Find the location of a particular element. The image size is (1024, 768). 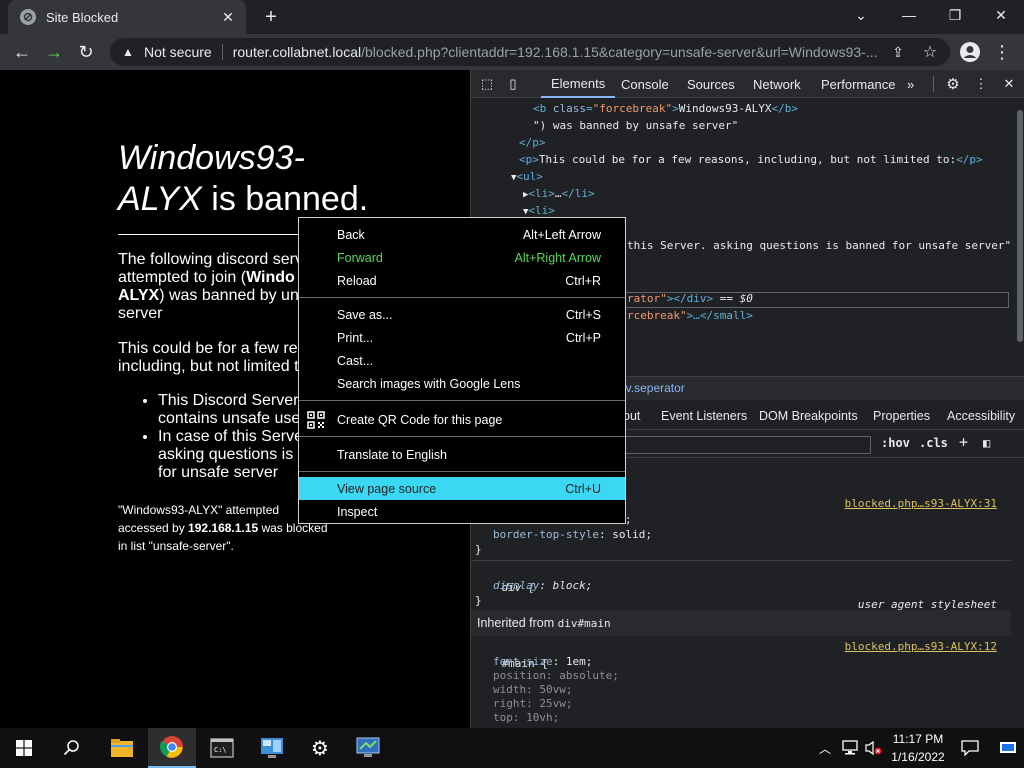

dom-line: <b class="forcebreak">Windows93-ALYX</b> is located at coordinates (665, 108).